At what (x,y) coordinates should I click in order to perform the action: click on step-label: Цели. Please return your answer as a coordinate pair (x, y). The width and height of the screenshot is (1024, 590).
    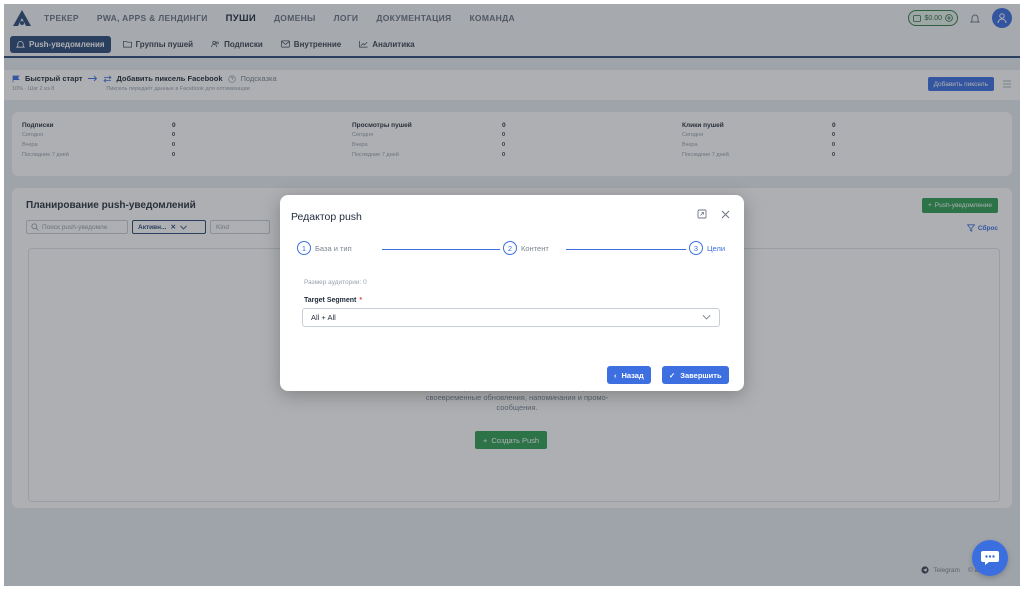
    Looking at the image, I should click on (716, 248).